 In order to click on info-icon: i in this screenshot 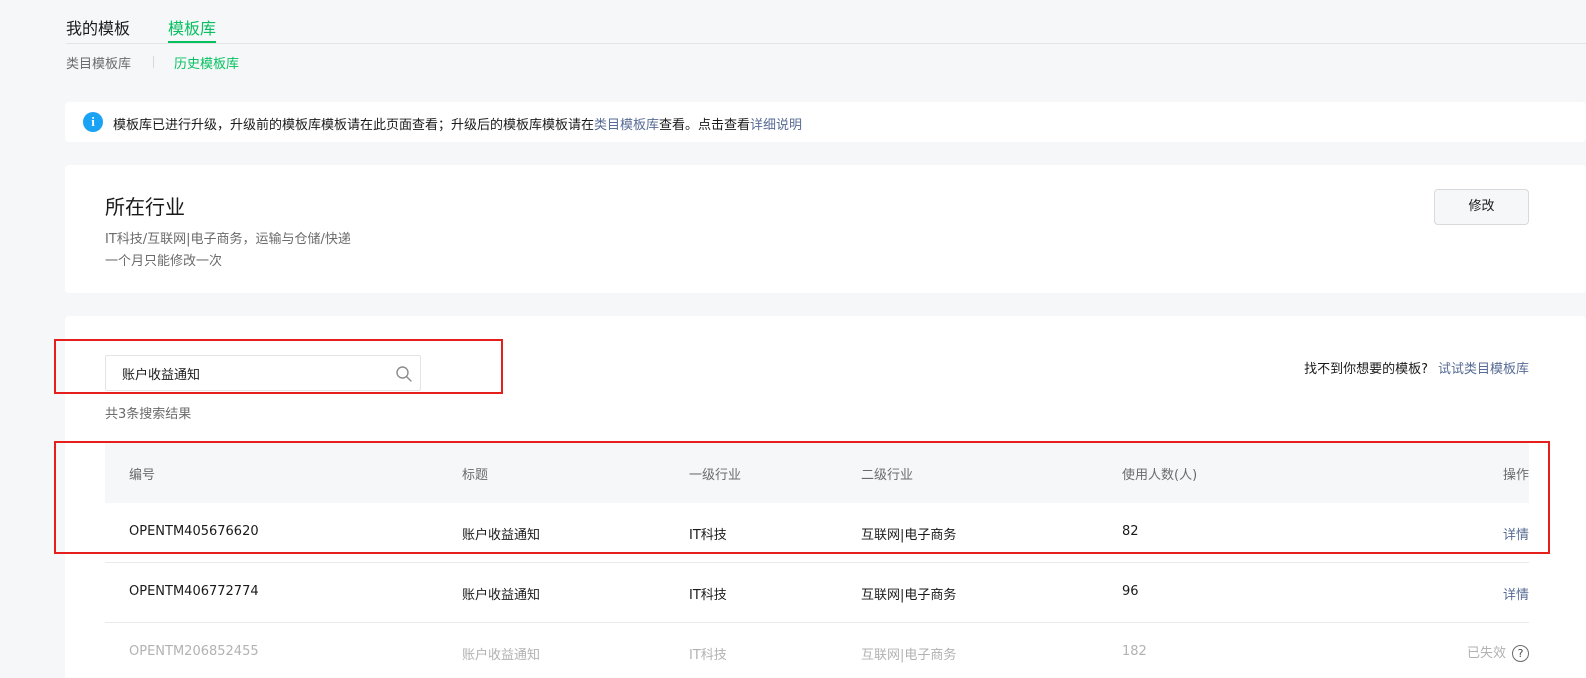, I will do `click(93, 122)`.